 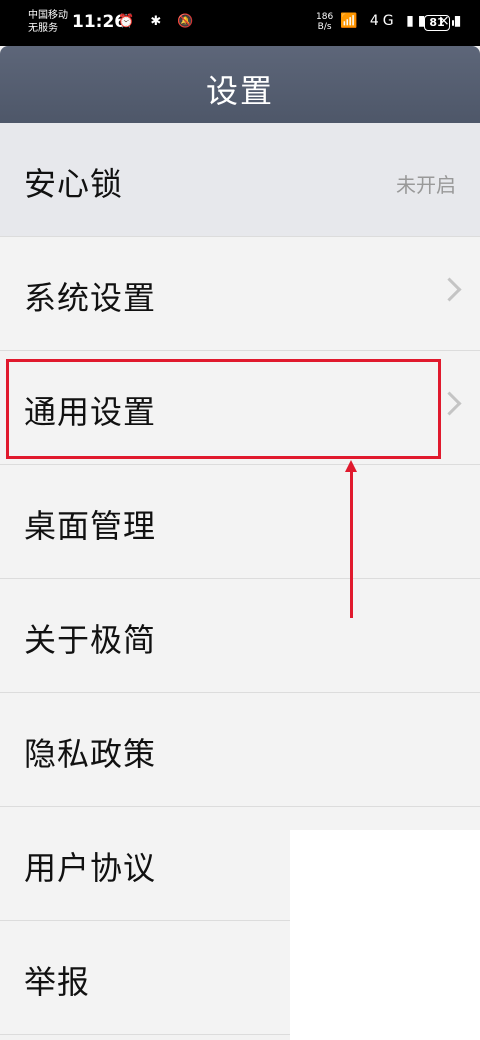 What do you see at coordinates (240, 636) in the screenshot?
I see `settings-item-about: 关于极简` at bounding box center [240, 636].